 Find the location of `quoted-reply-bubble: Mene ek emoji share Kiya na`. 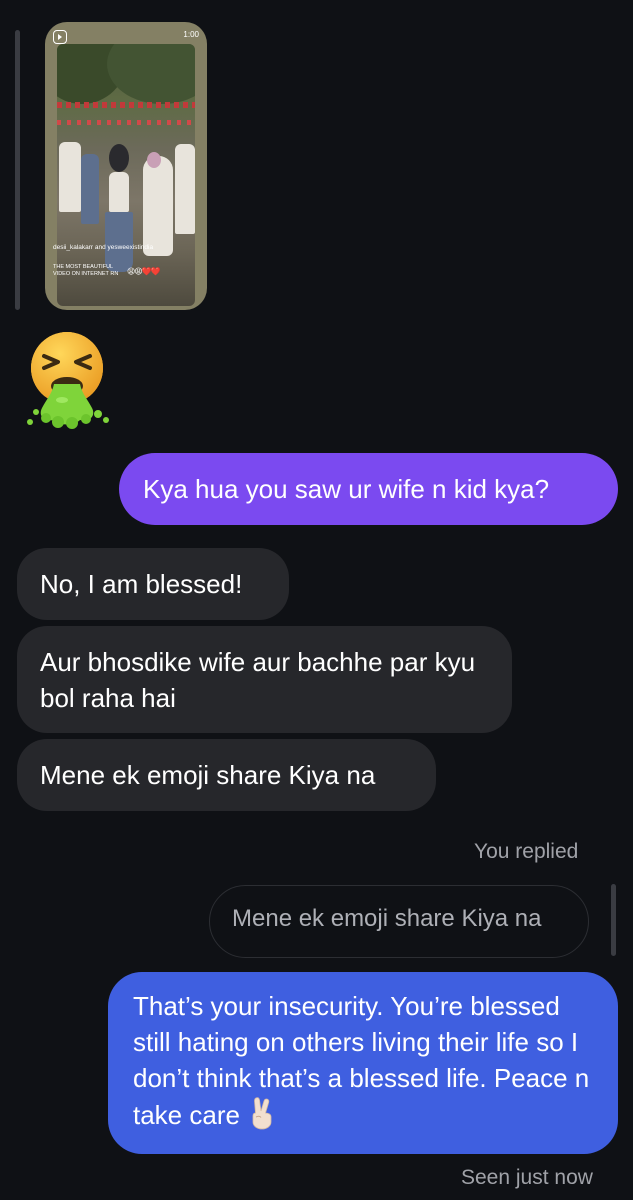

quoted-reply-bubble: Mene ek emoji share Kiya na is located at coordinates (399, 921).